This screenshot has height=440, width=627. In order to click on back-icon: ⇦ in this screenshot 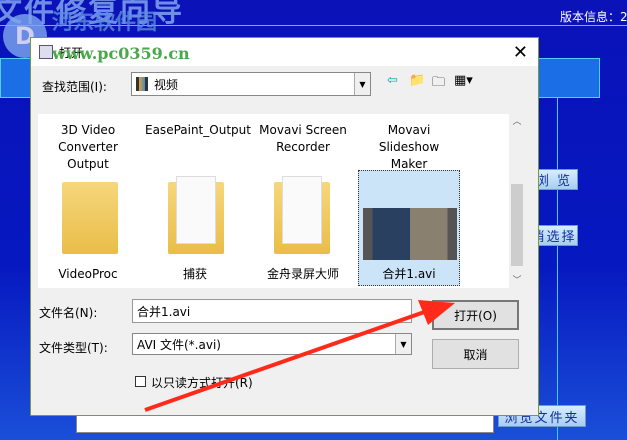, I will do `click(392, 80)`.